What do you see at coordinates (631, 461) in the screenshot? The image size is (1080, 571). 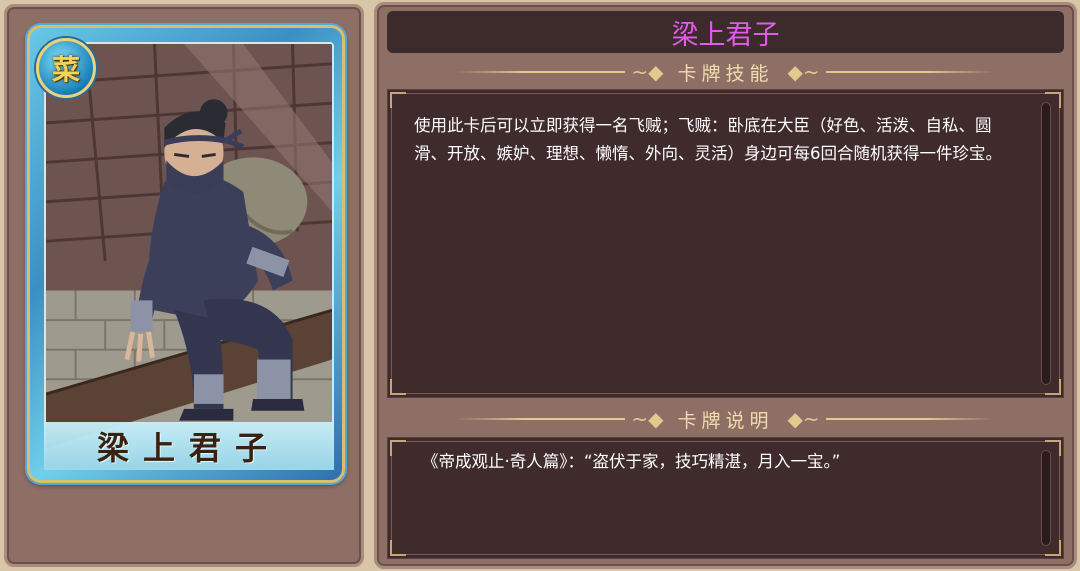 I see `lore-description: 《帝成观止·奇人篇》：“盗伏于家，技巧精湛，月入一宝。”` at bounding box center [631, 461].